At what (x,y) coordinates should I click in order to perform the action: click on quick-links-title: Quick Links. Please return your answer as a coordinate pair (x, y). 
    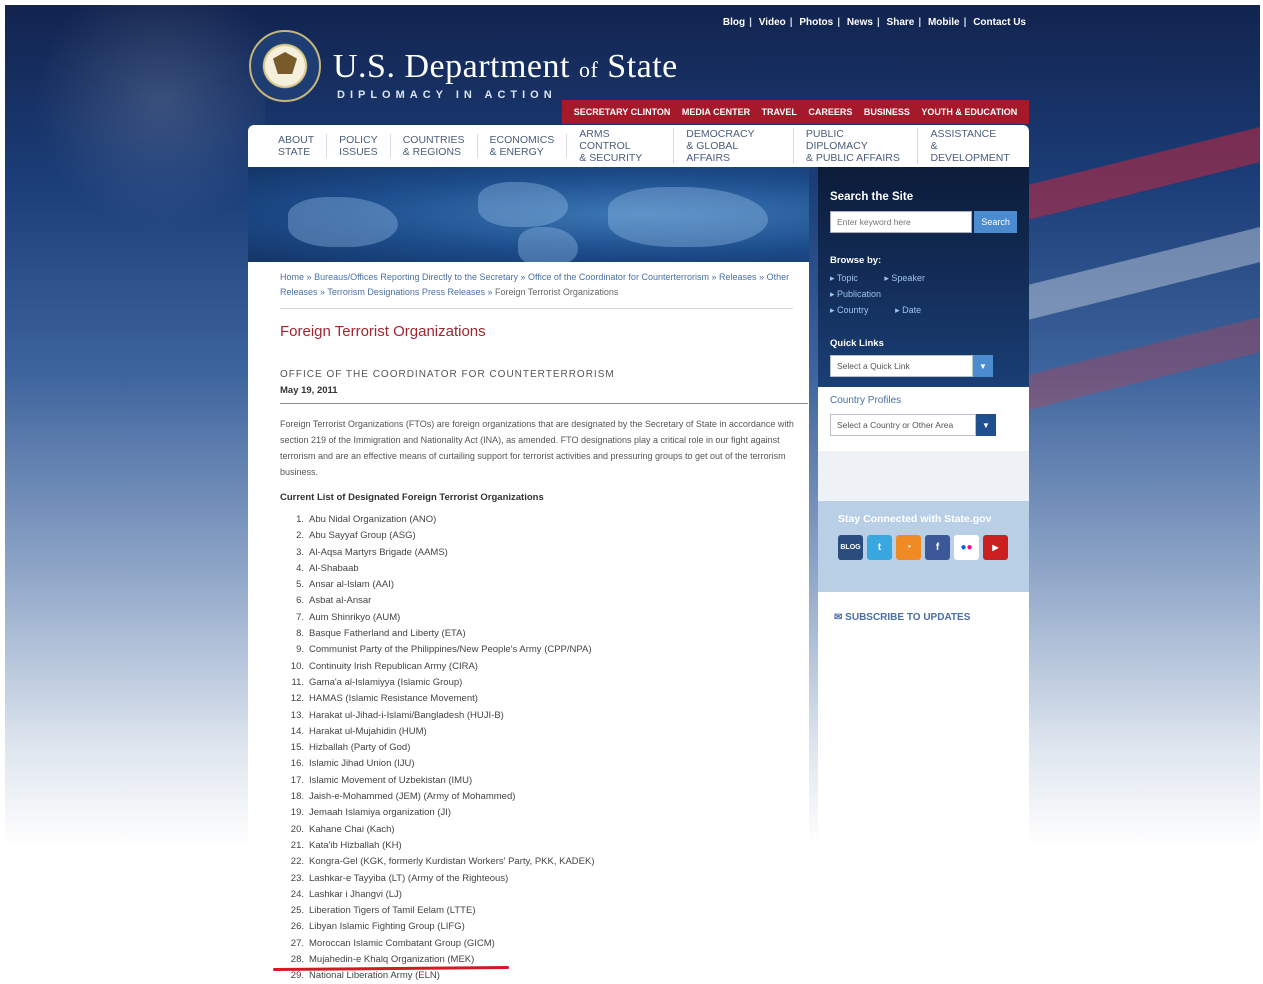
    Looking at the image, I should click on (857, 343).